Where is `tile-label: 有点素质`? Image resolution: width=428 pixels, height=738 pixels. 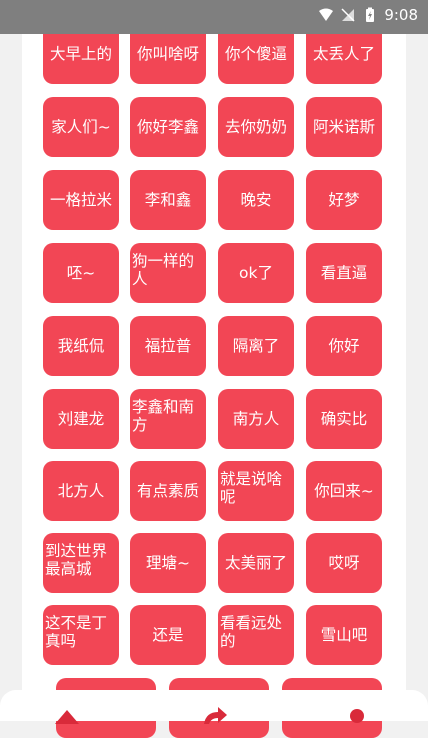 tile-label: 有点素质 is located at coordinates (167, 491).